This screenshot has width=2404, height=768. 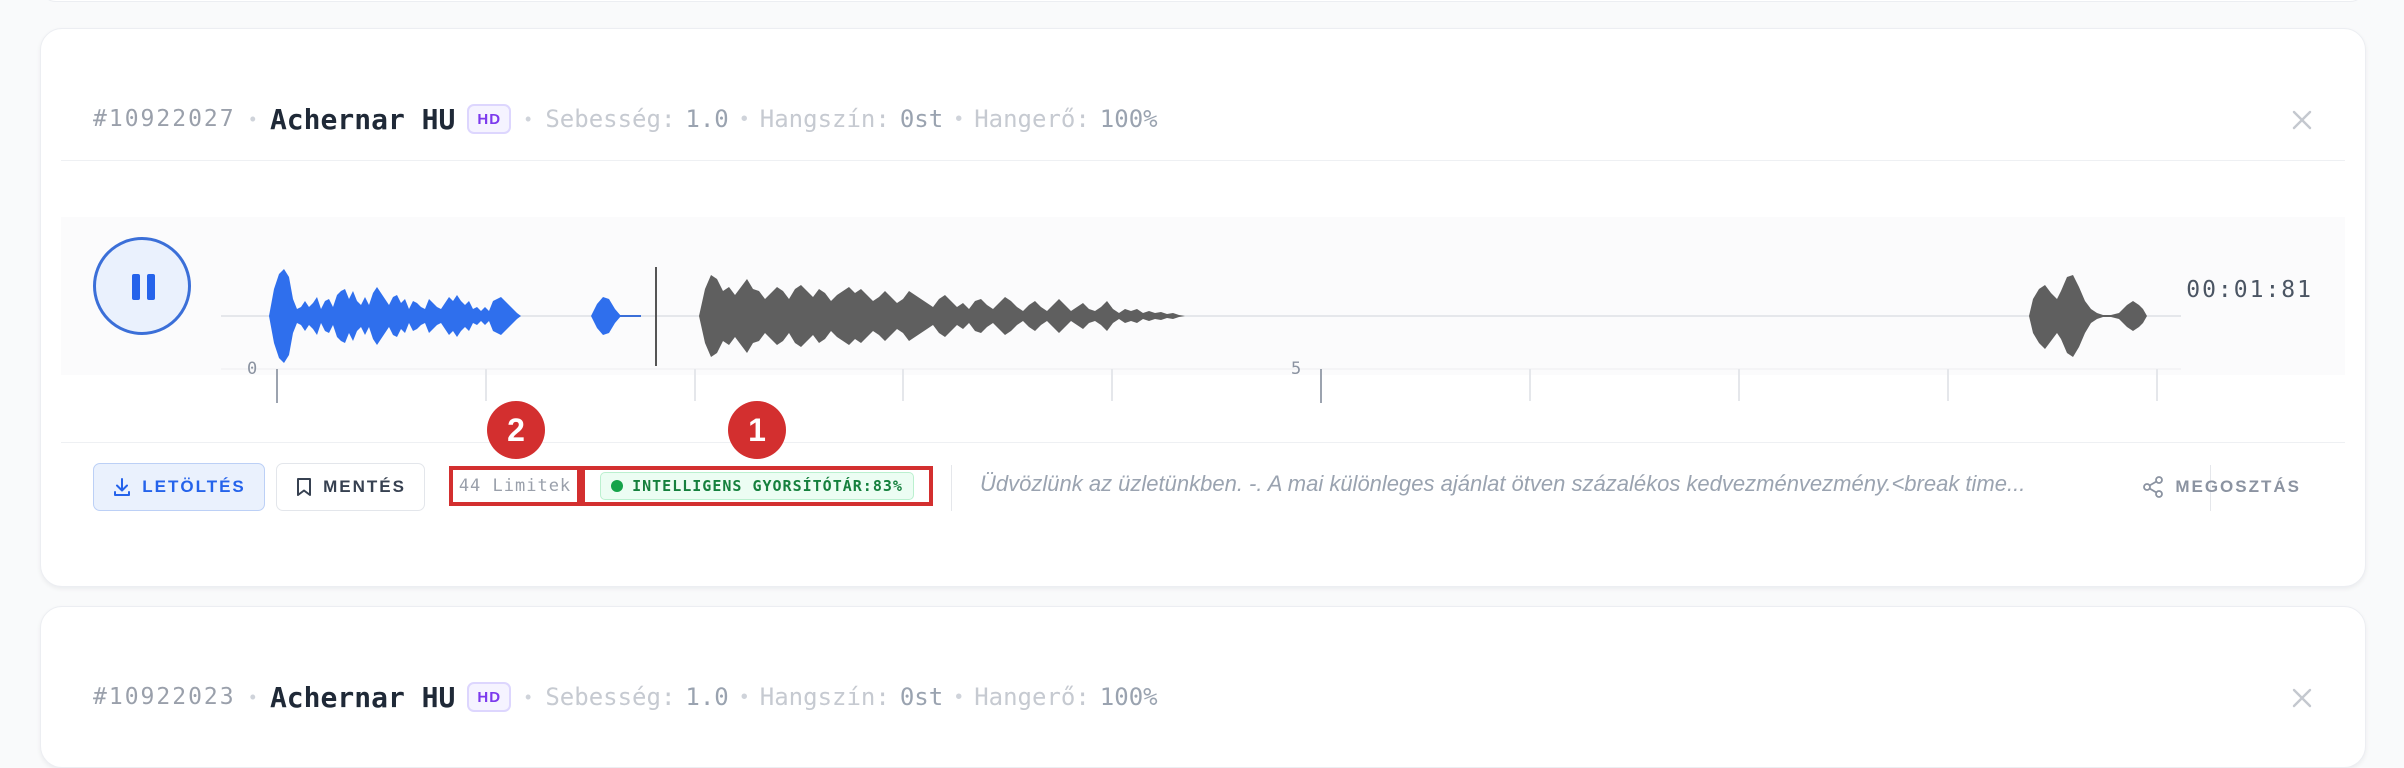 I want to click on hd-badge: HD, so click(x=489, y=119).